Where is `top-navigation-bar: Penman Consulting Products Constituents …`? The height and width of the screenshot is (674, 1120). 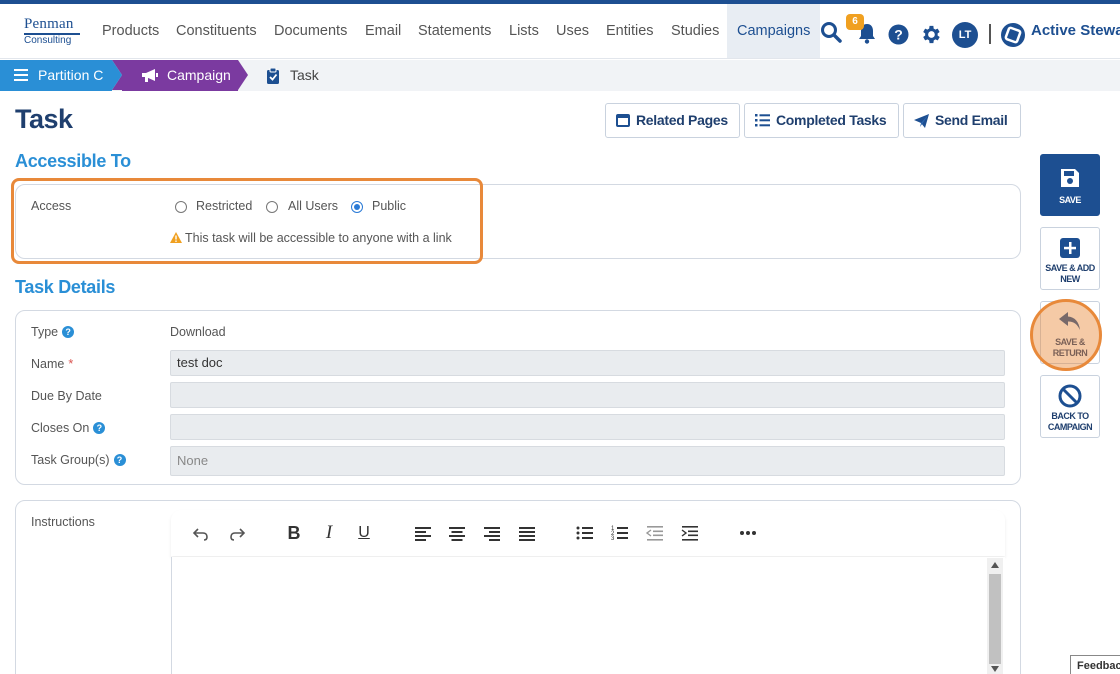
top-navigation-bar: Penman Consulting Products Constituents … is located at coordinates (560, 31).